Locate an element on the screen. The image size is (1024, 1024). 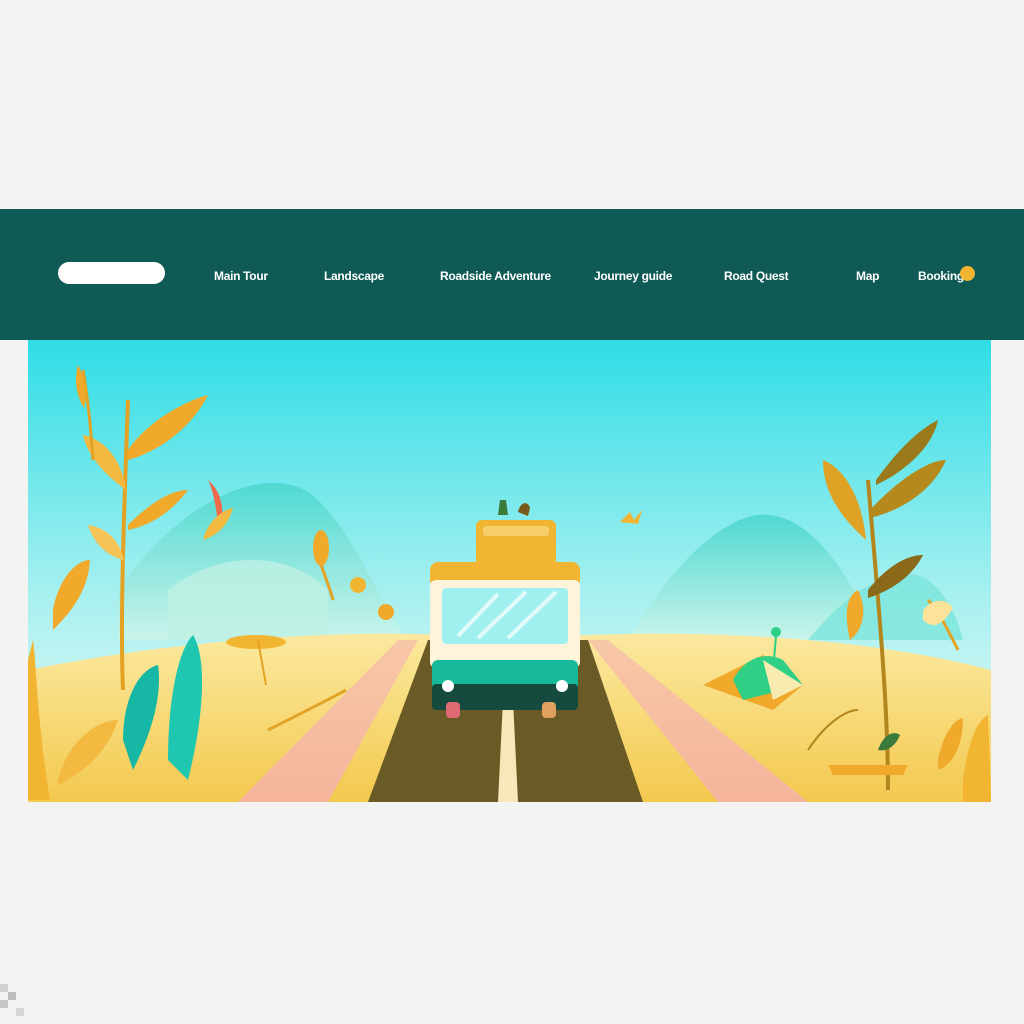
nav-item-main-tour: Main Tour is located at coordinates (241, 276).